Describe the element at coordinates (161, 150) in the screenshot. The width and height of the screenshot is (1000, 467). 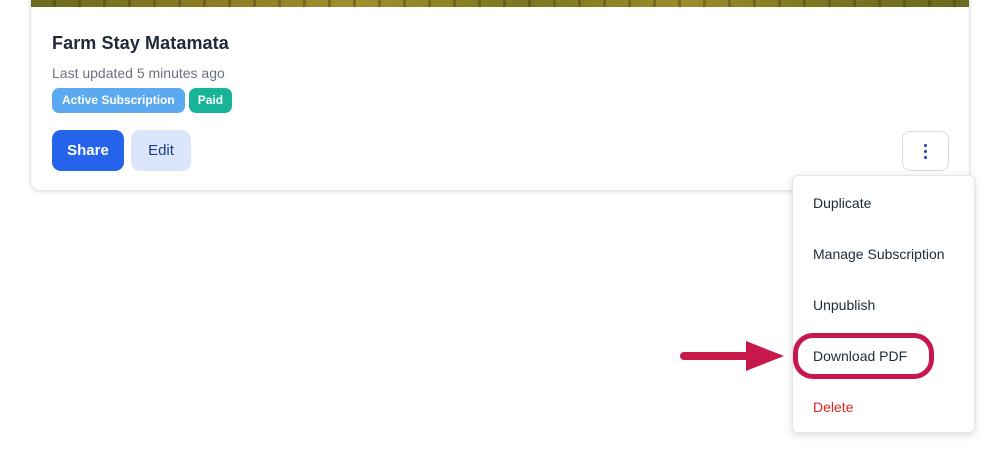
I see `edit-button: Edit` at that location.